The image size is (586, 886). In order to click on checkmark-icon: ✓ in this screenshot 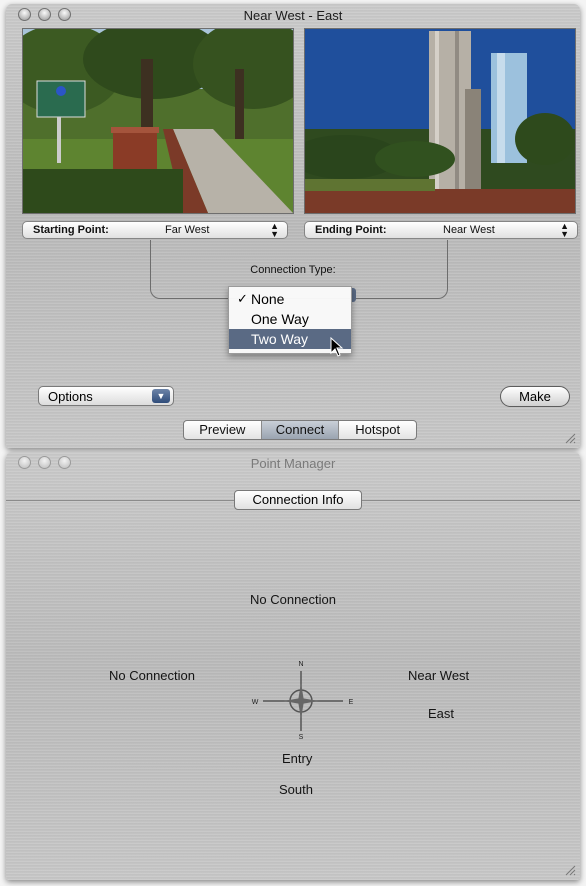, I will do `click(242, 298)`.